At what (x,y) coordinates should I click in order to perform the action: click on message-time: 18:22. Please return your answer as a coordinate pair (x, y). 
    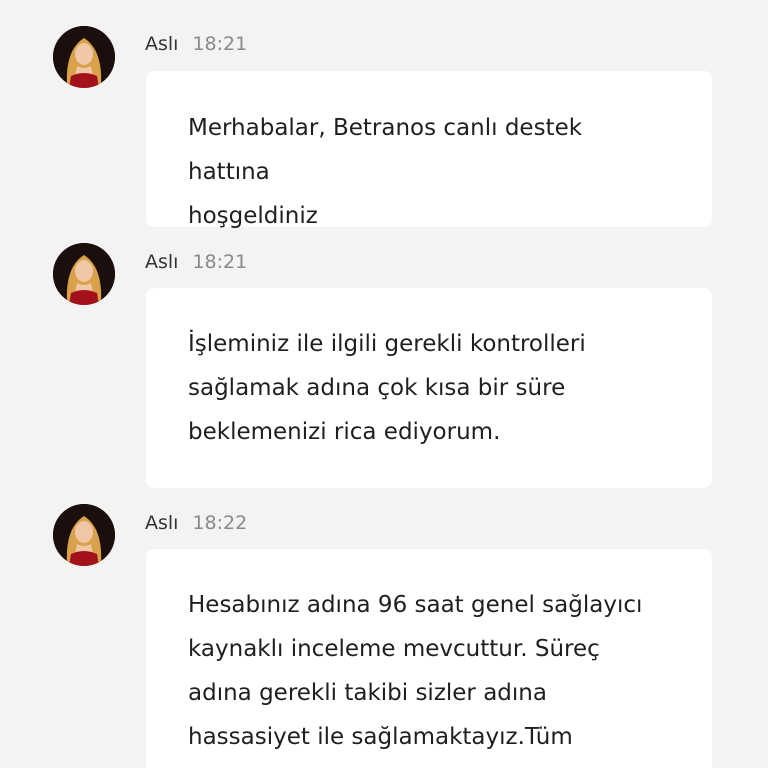
    Looking at the image, I should click on (220, 523).